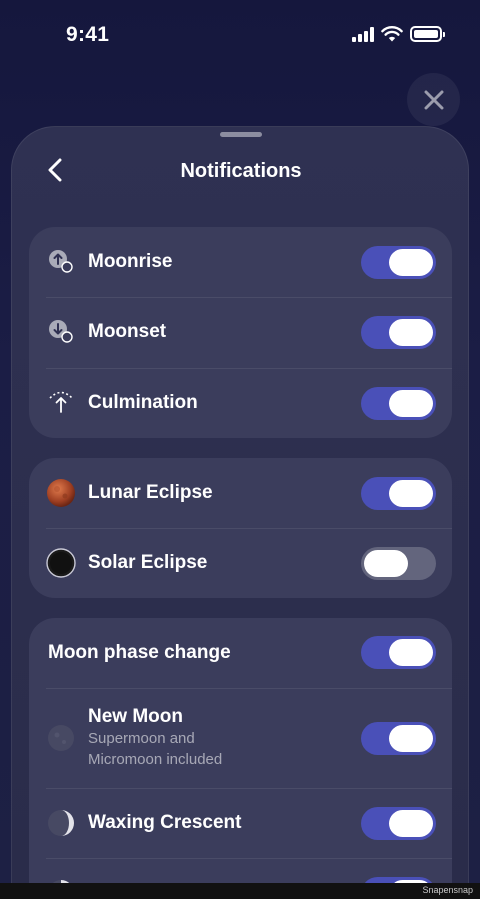  I want to click on row-waxing-crescent: Waxing Crescent, so click(240, 823).